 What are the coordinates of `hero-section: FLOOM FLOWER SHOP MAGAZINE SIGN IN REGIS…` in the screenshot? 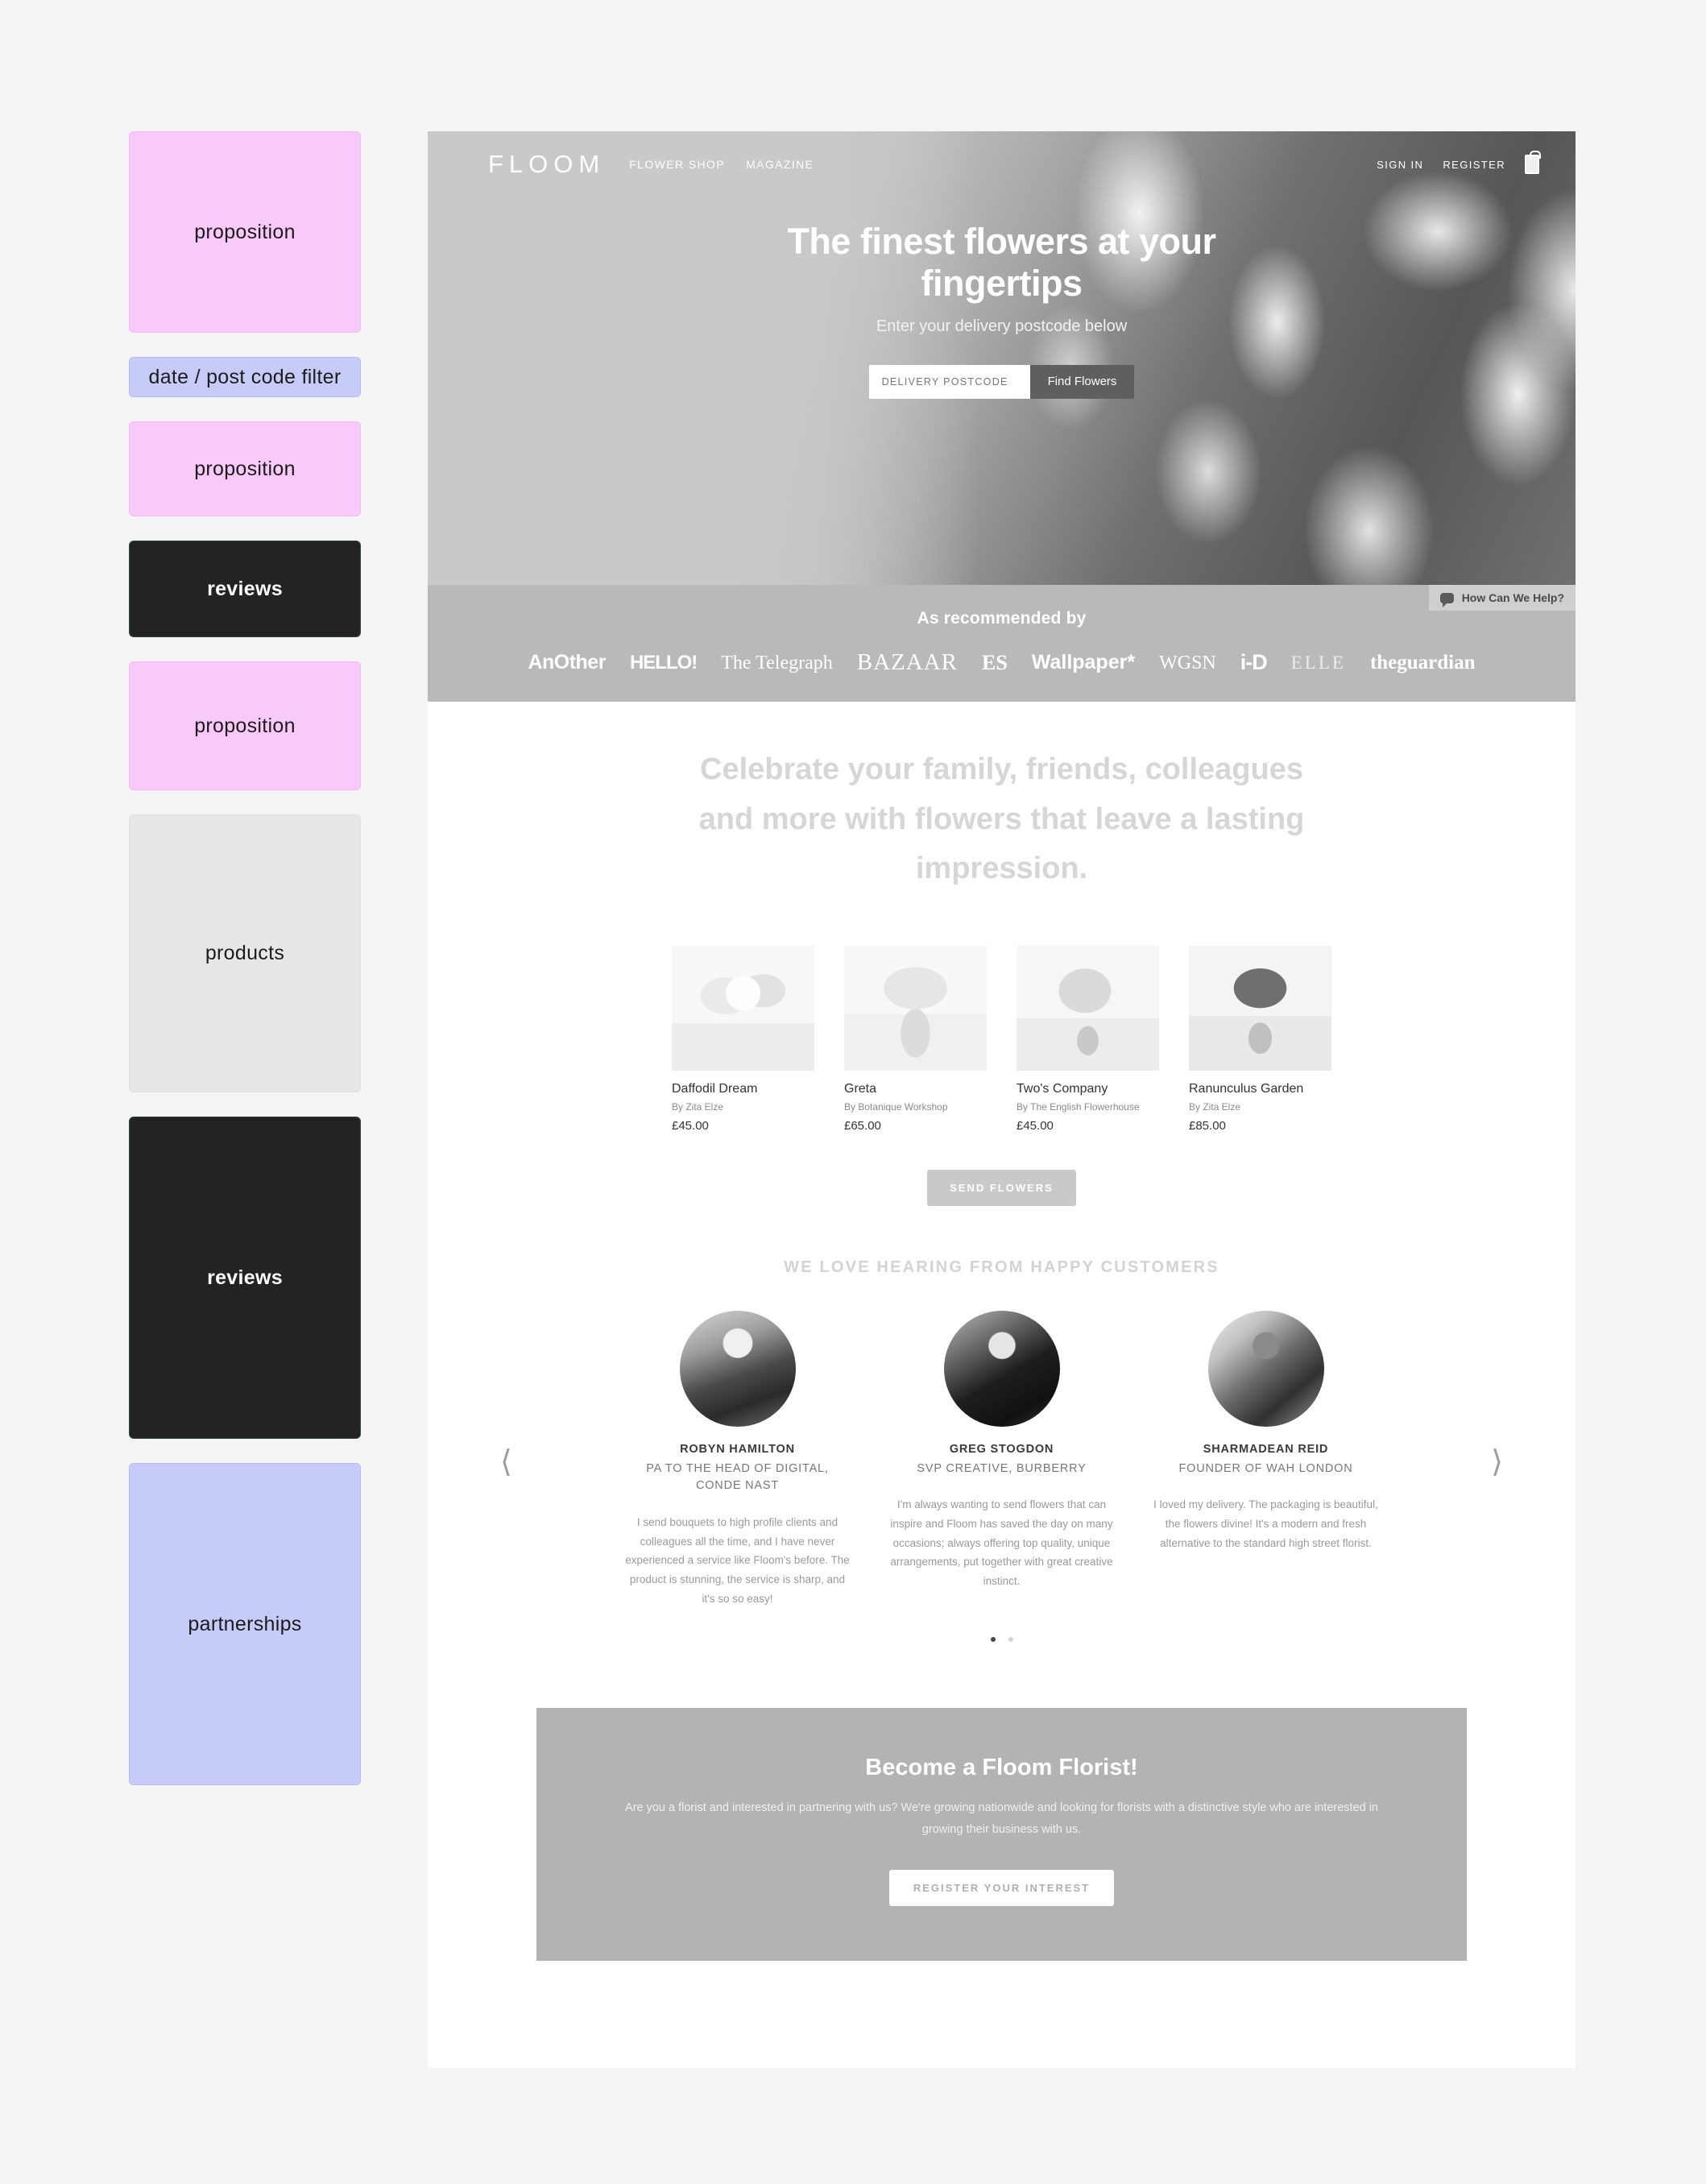 It's located at (1002, 358).